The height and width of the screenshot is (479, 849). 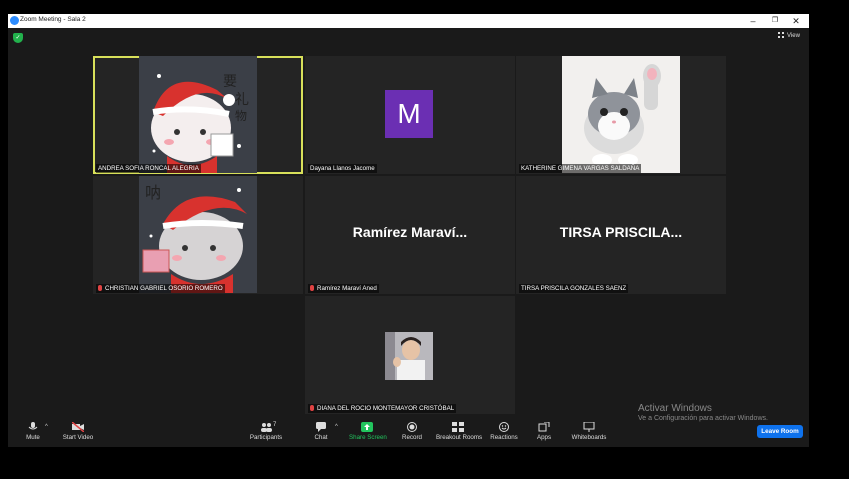 I want to click on window-title: Zoom Meeting - Sala 2, so click(x=53, y=19).